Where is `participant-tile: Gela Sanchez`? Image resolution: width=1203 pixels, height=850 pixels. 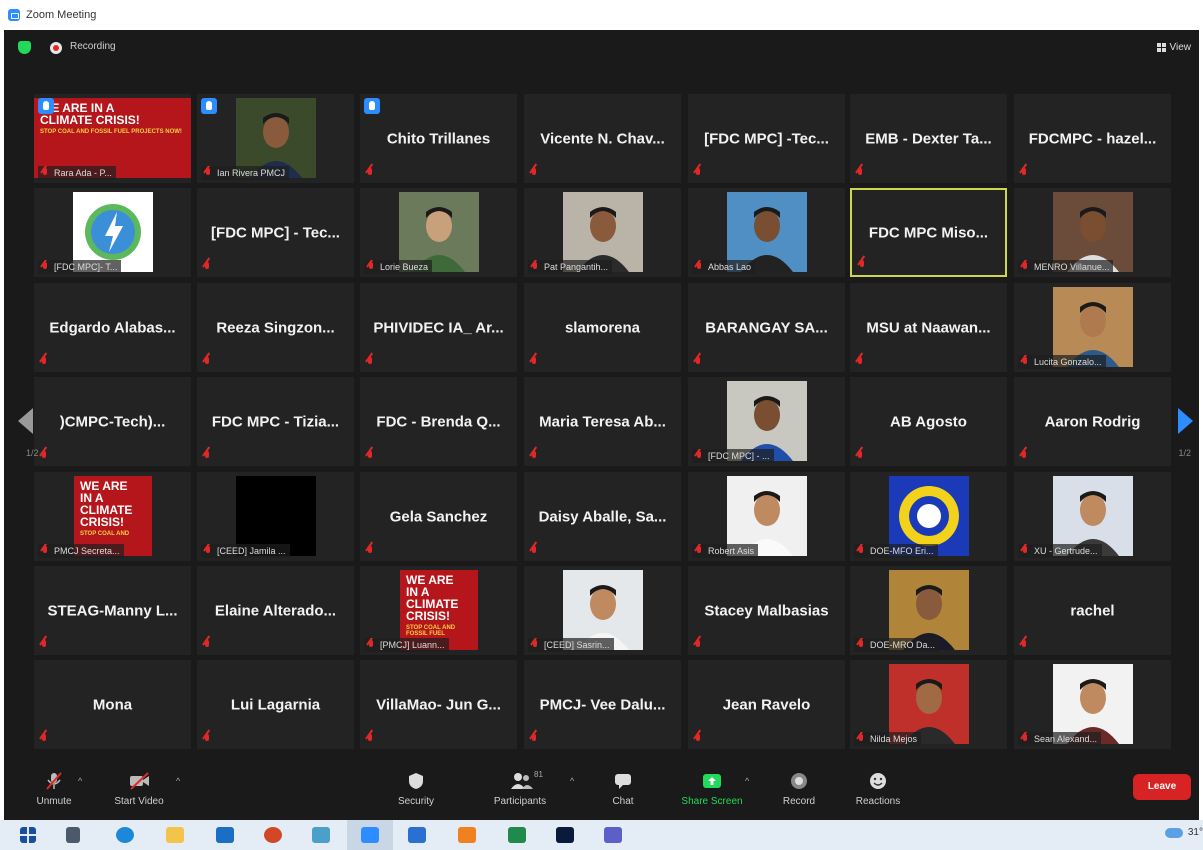
participant-tile: Gela Sanchez is located at coordinates (438, 516).